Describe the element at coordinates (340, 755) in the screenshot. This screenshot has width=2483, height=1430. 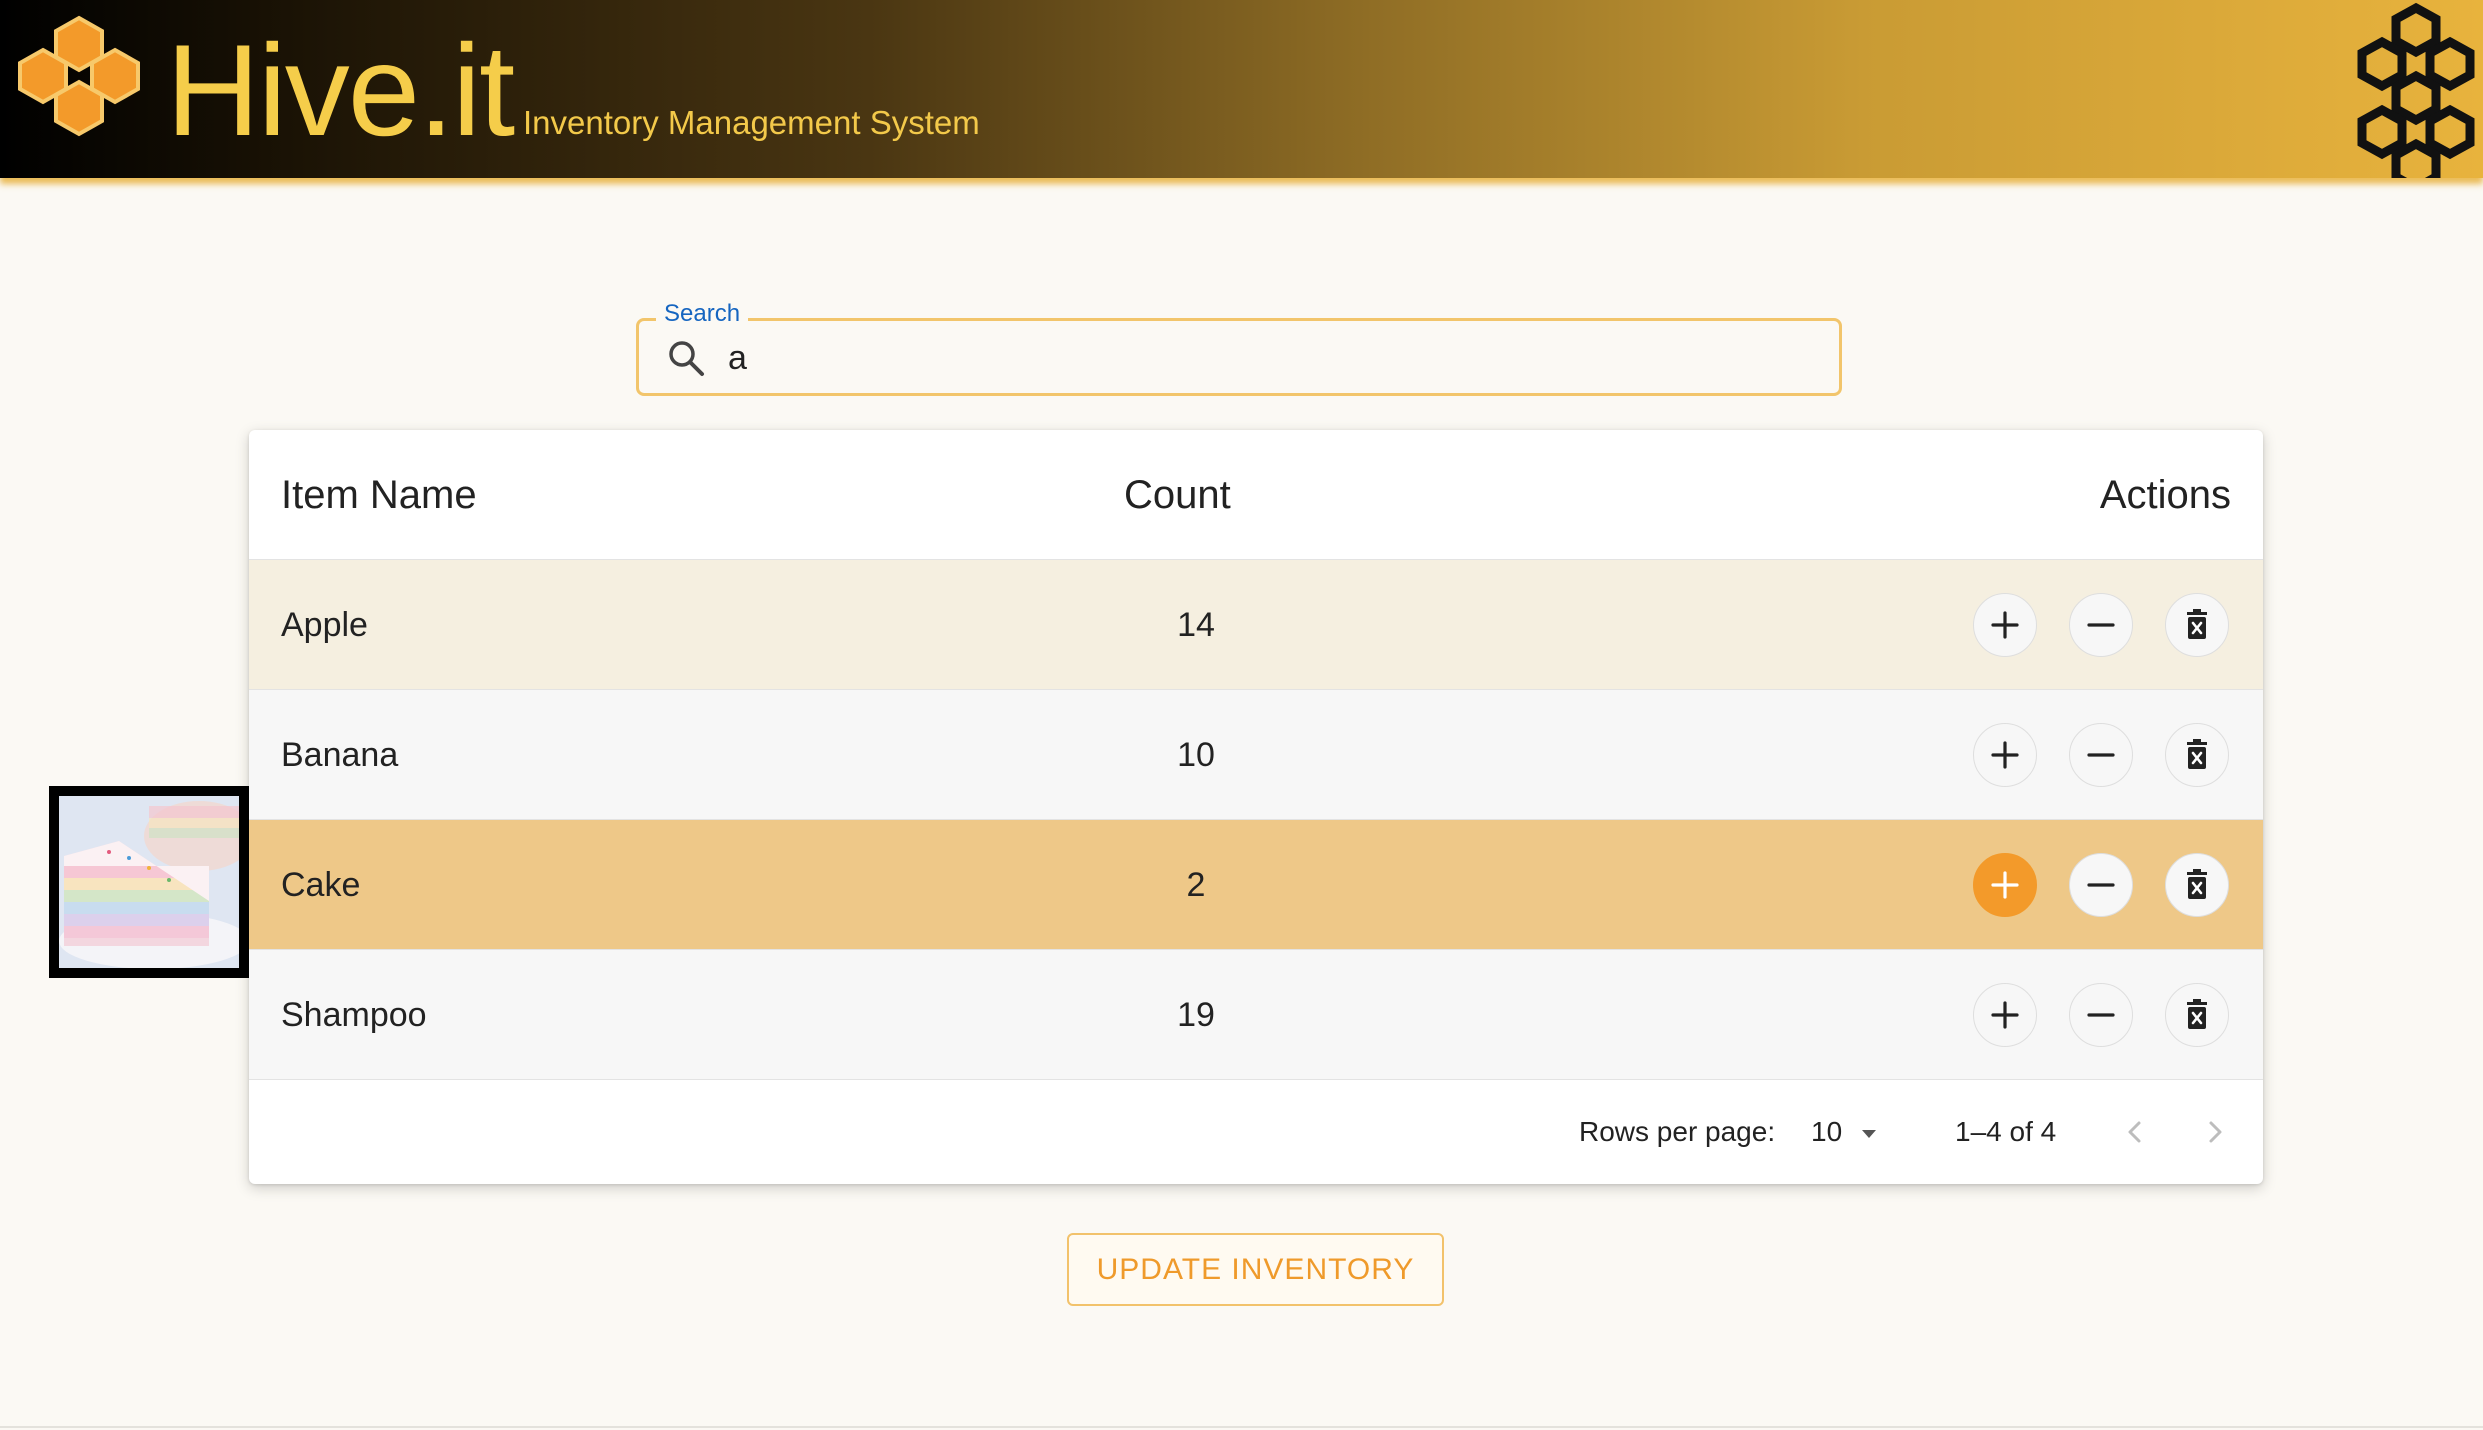
I see `item-name-cell: Banana` at that location.